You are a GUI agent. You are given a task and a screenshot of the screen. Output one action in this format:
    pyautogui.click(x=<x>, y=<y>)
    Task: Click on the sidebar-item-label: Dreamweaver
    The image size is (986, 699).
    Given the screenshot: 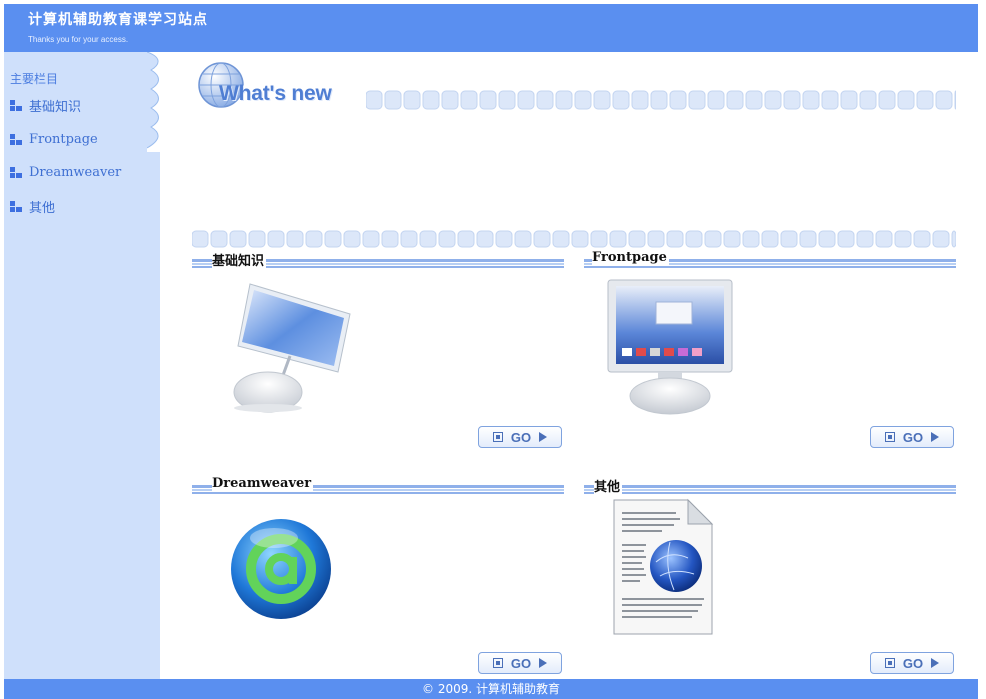 What is the action you would take?
    pyautogui.click(x=75, y=172)
    